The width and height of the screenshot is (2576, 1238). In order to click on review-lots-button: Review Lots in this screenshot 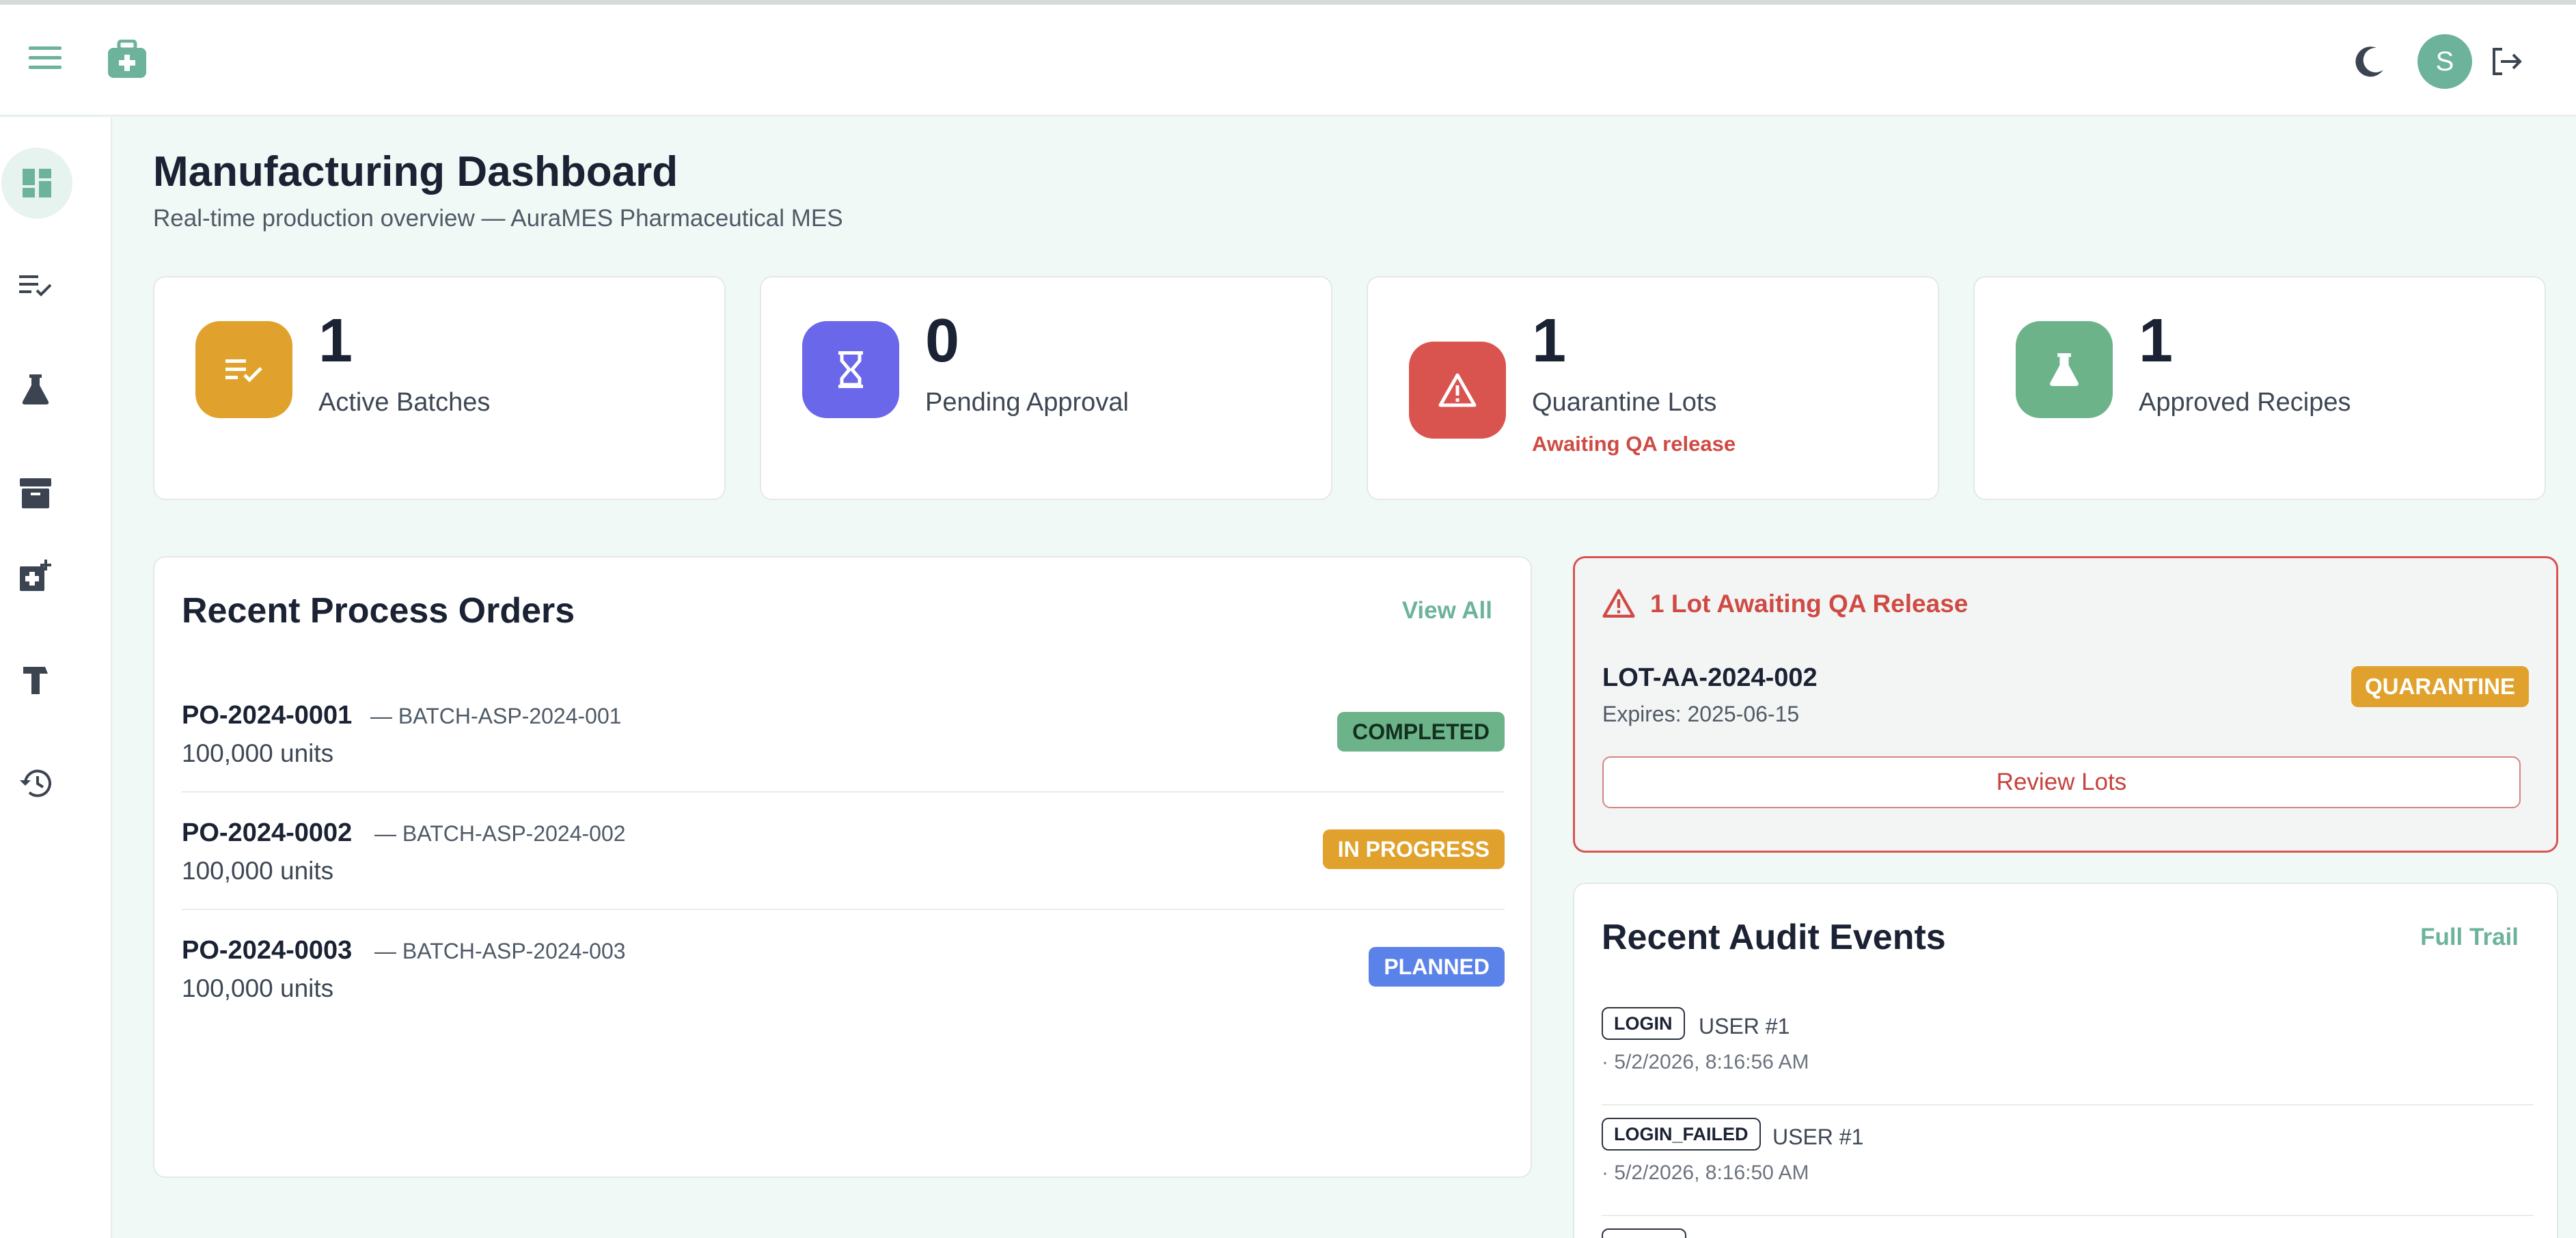, I will do `click(2061, 782)`.